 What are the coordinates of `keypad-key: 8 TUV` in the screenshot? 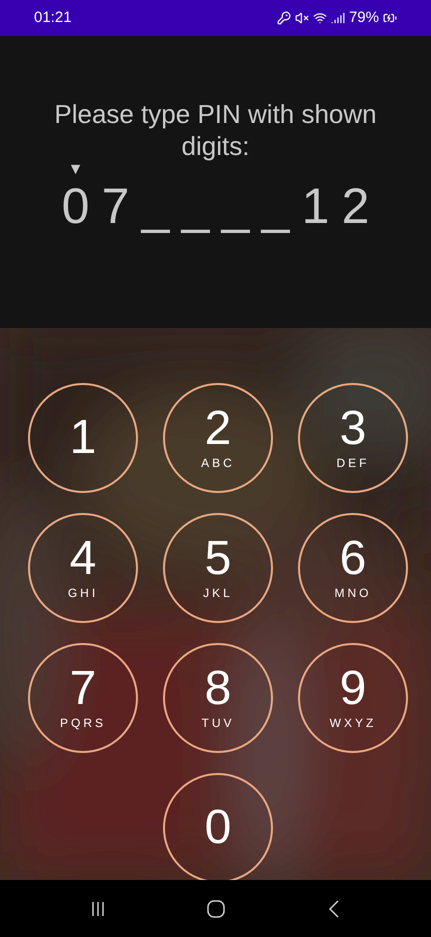 It's located at (218, 698).